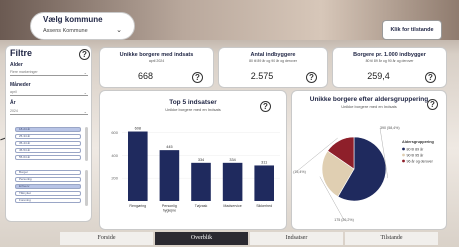  Describe the element at coordinates (48, 179) in the screenshot. I see `filter-chip: Personlig` at that location.